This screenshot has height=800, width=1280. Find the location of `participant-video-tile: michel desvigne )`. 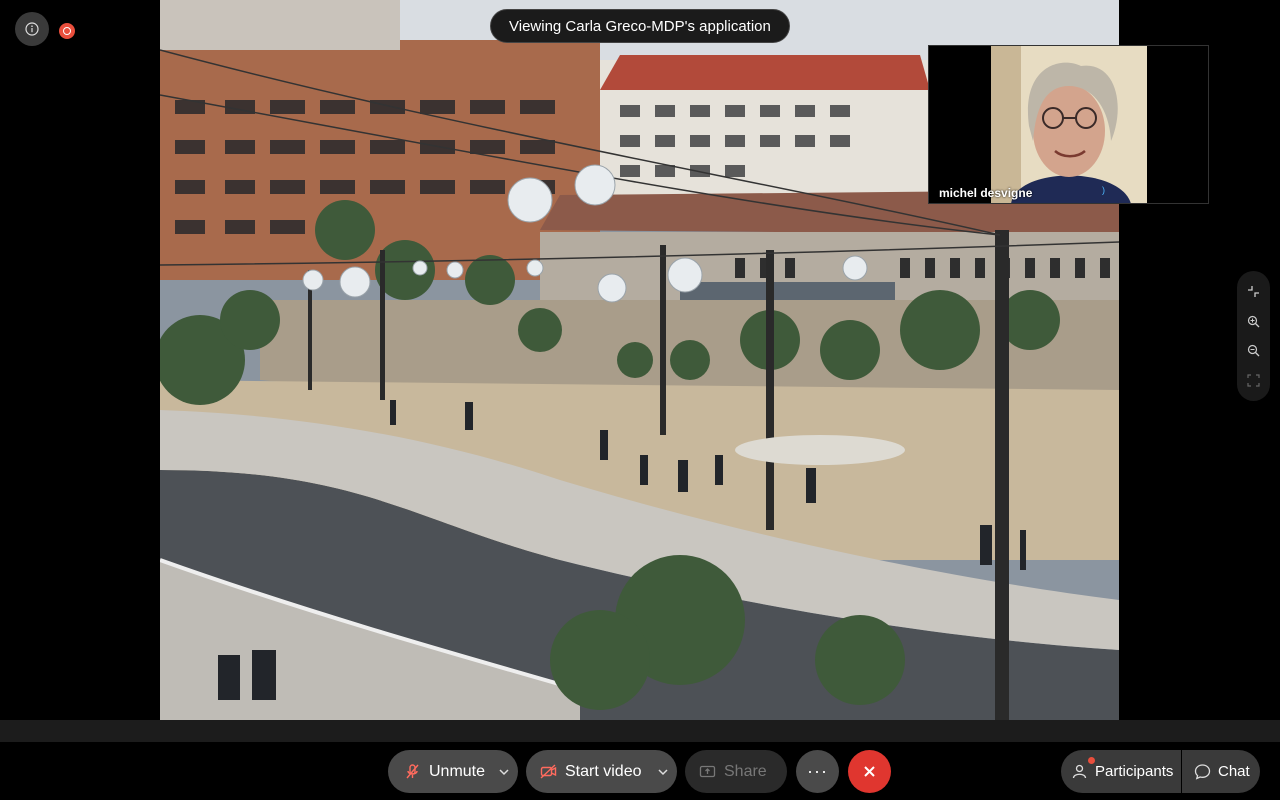

participant-video-tile: michel desvigne ) is located at coordinates (1068, 124).